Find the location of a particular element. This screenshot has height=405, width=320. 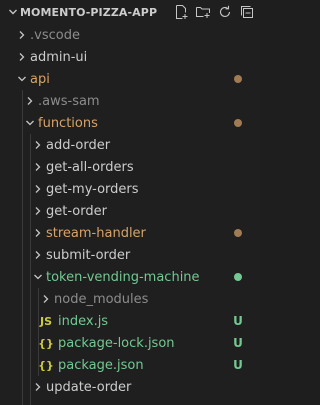

tree-folder-row: token-vending-machine is located at coordinates (130, 277).